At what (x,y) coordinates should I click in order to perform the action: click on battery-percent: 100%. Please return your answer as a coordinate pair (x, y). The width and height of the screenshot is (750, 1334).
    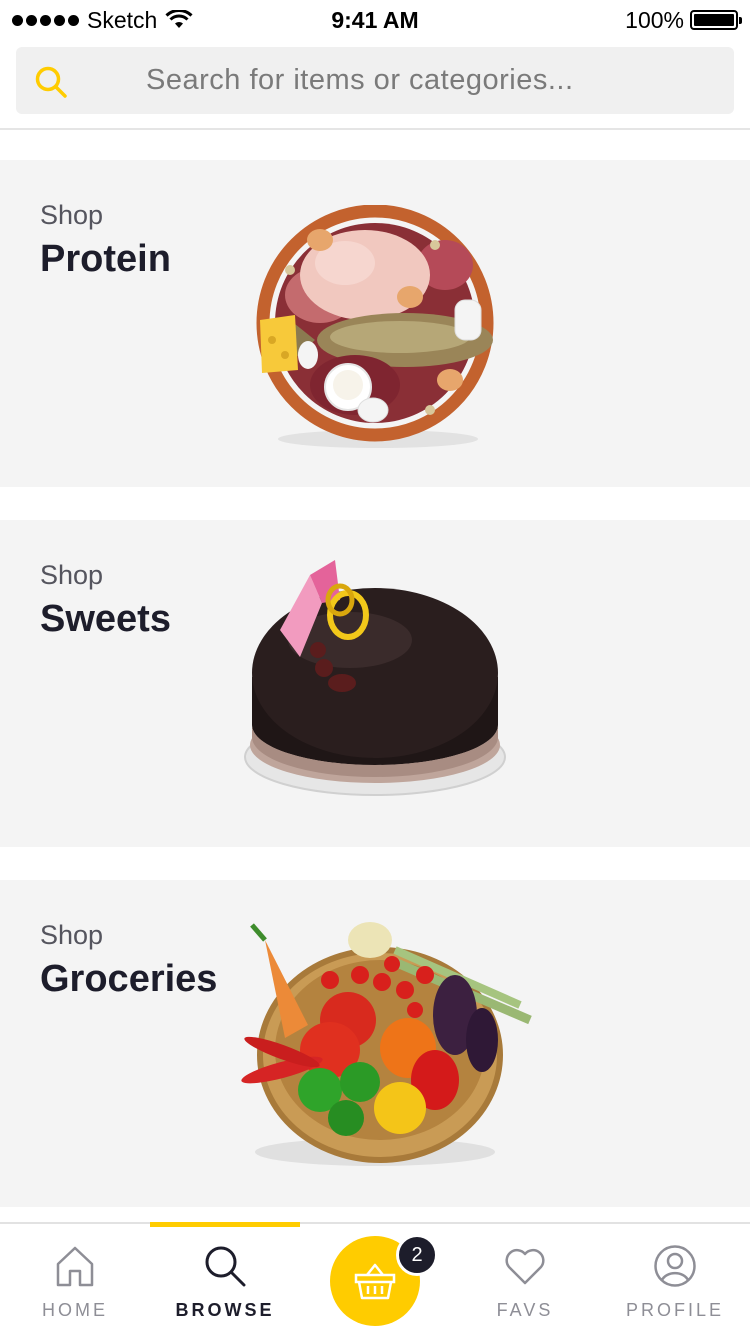
    Looking at the image, I should click on (654, 19).